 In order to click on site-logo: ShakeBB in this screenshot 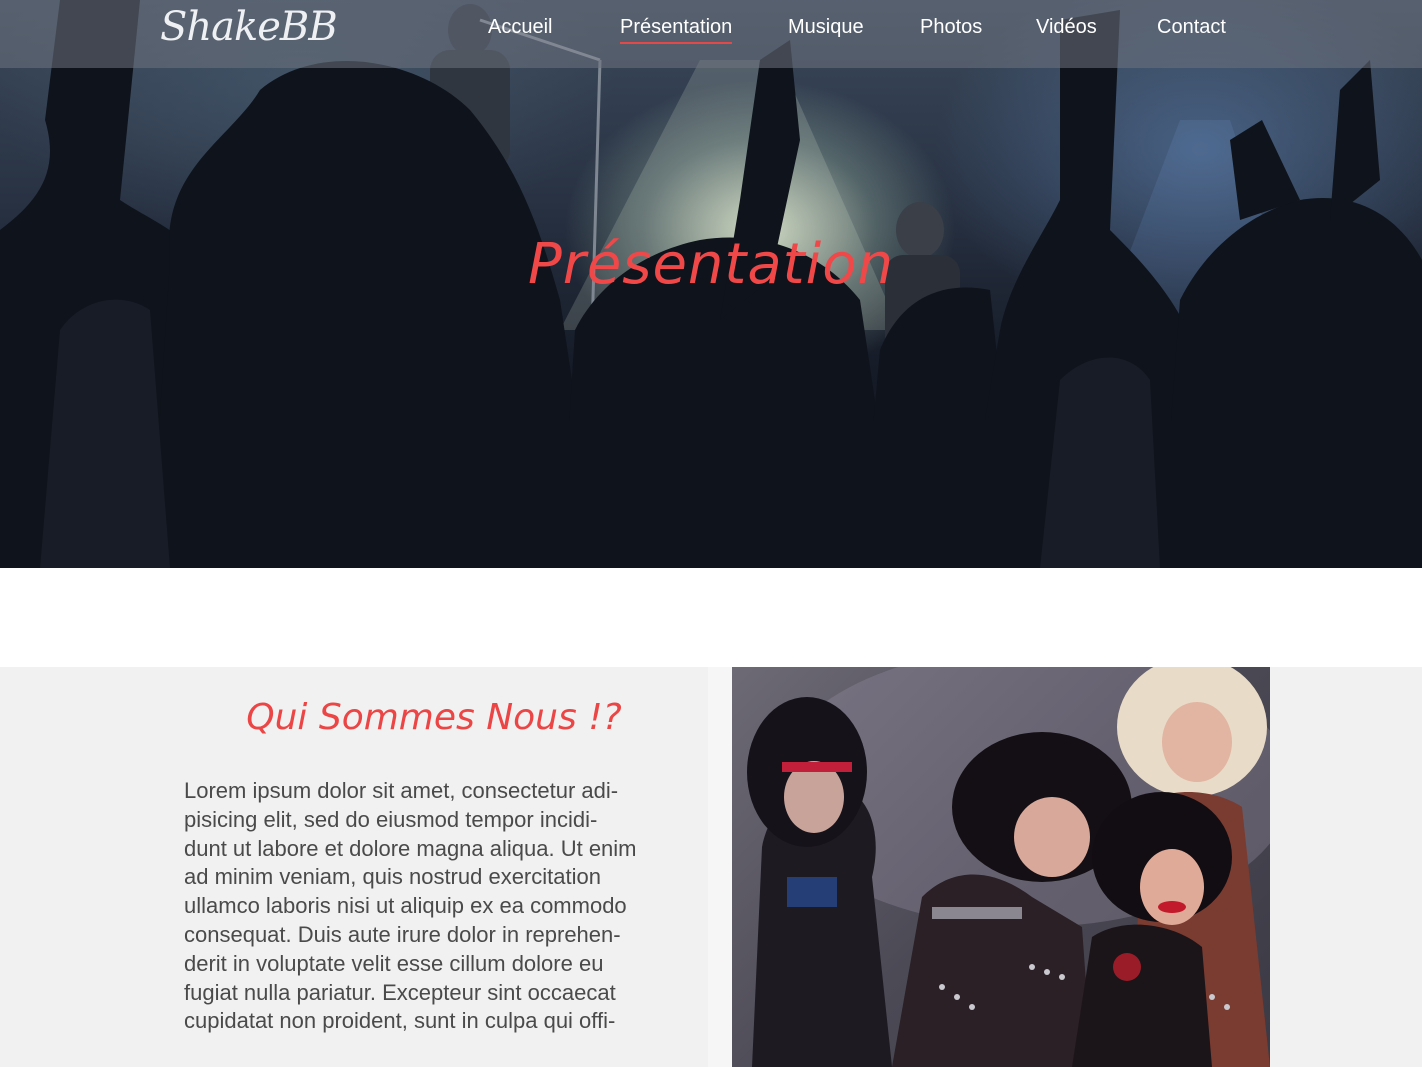, I will do `click(249, 27)`.